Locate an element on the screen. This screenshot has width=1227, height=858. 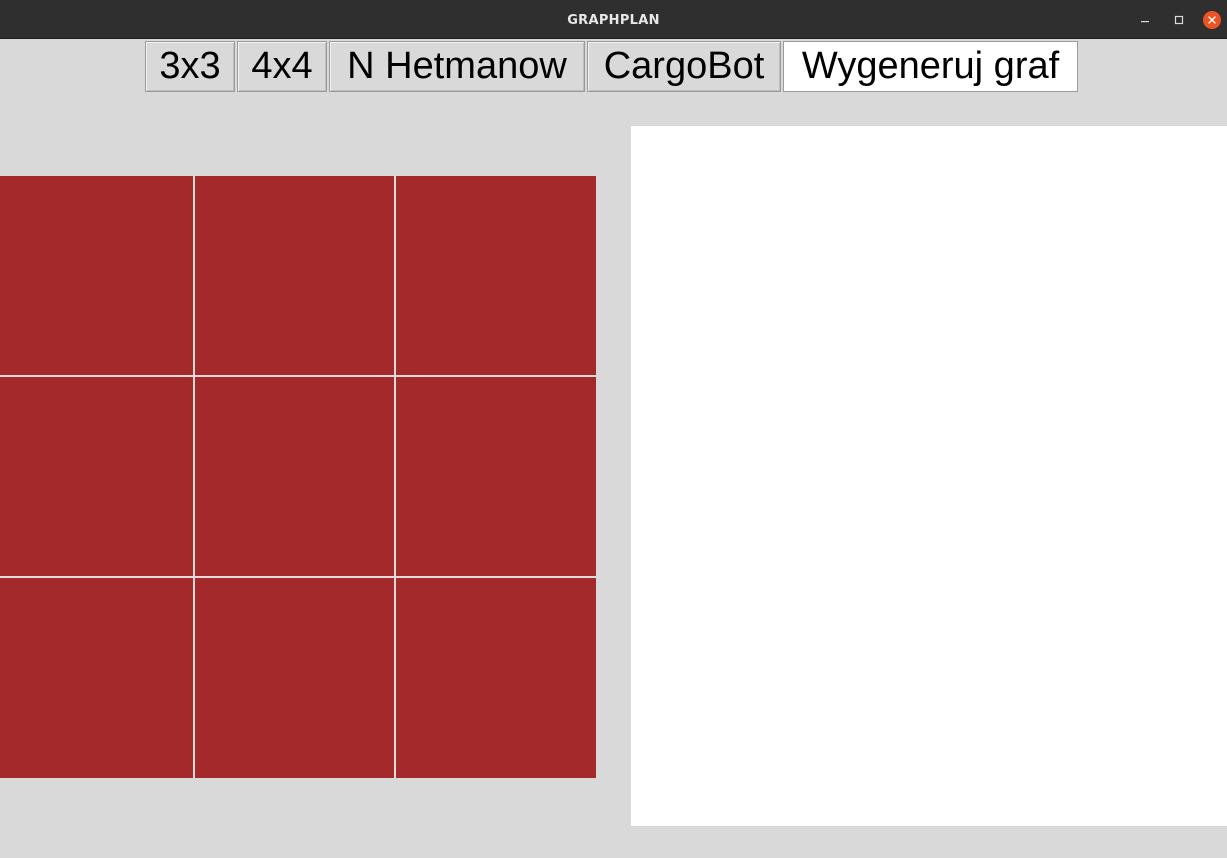
maximize-icon is located at coordinates (1179, 20).